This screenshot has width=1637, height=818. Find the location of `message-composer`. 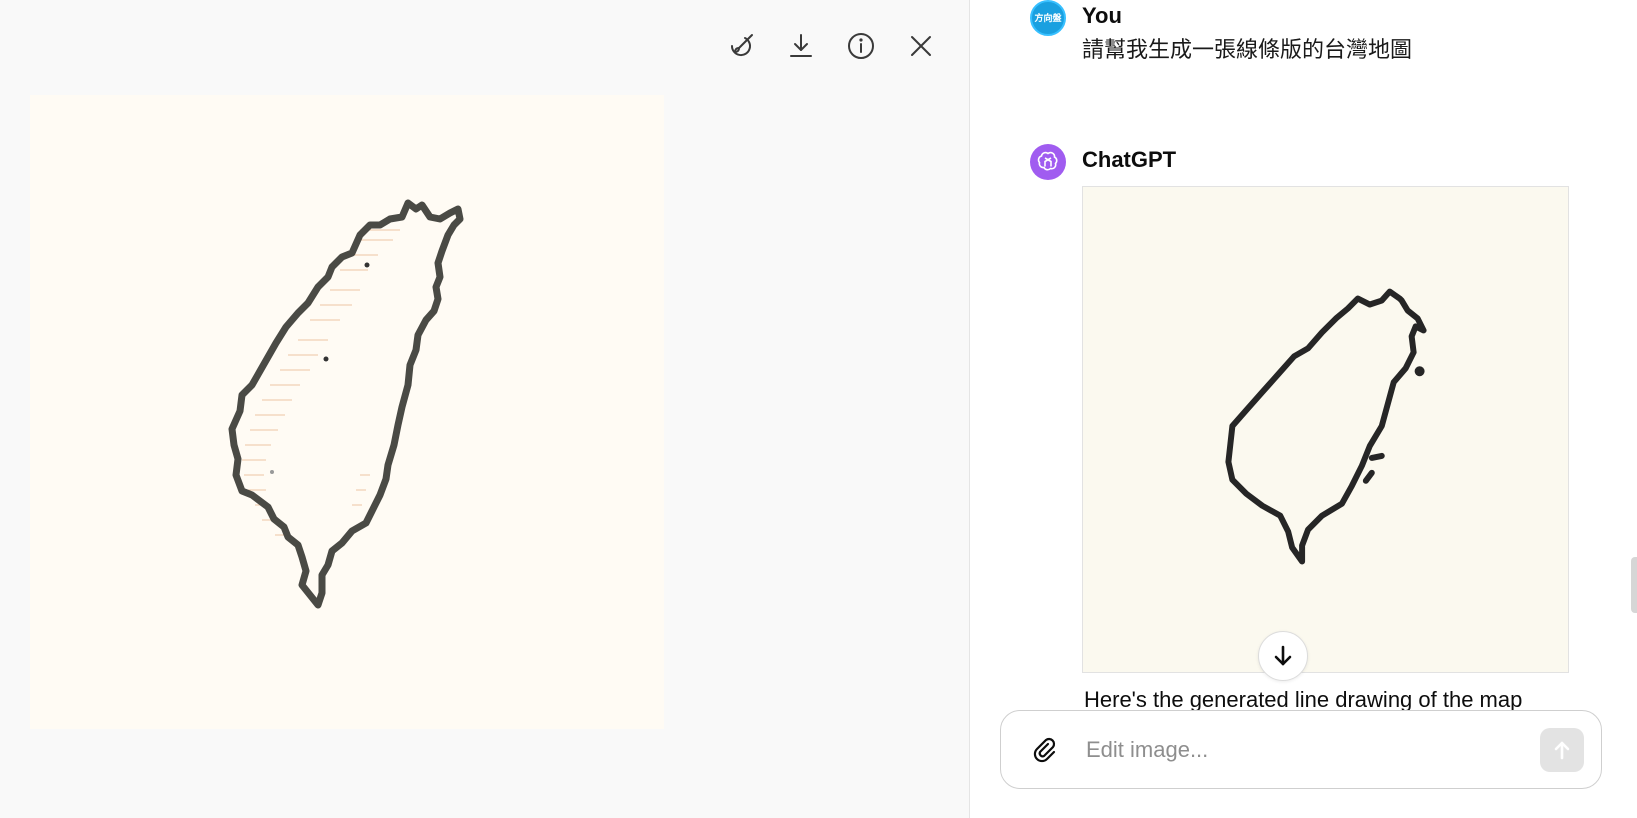

message-composer is located at coordinates (1301, 749).